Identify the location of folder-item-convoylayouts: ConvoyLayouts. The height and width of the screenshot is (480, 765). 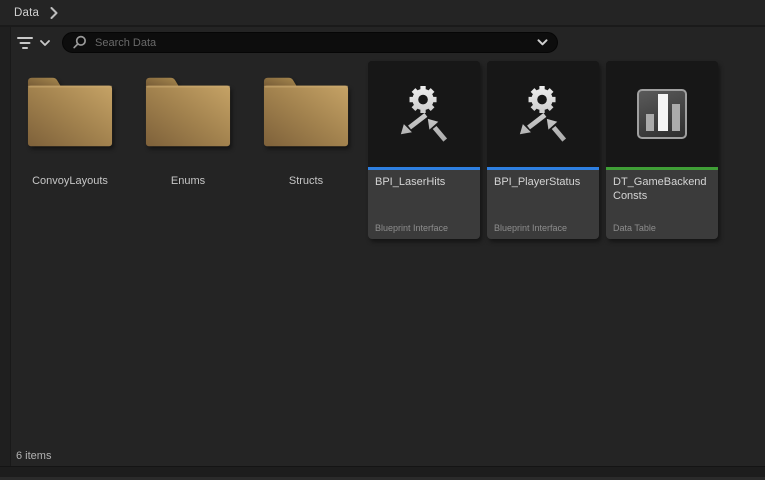
(70, 123).